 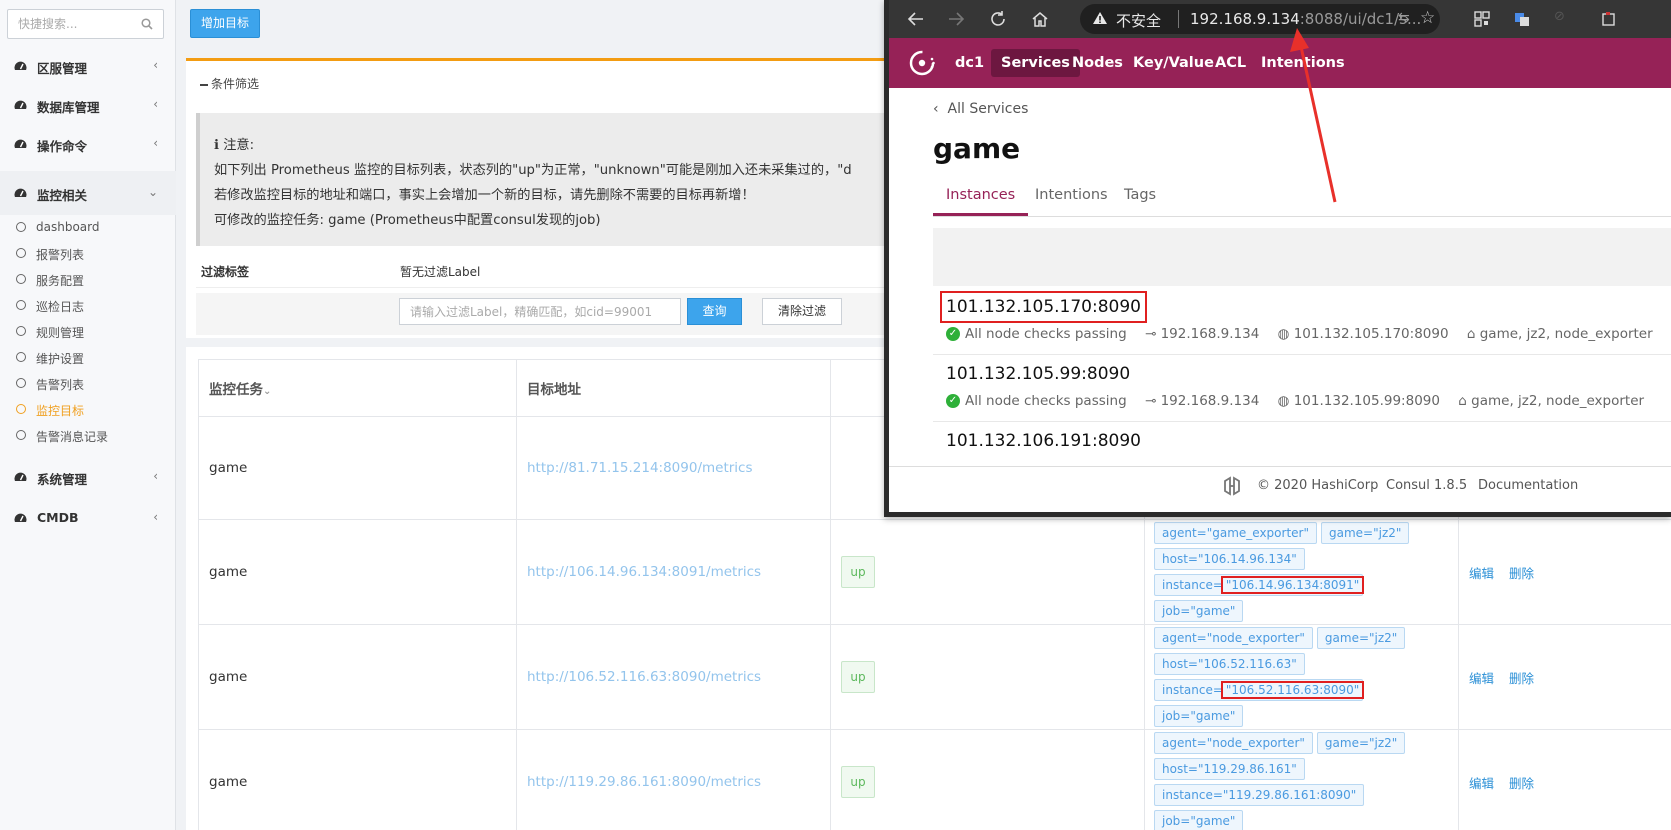 I want to click on label-tag-highlighted: "106.52.116.63:8090", so click(x=1292, y=690).